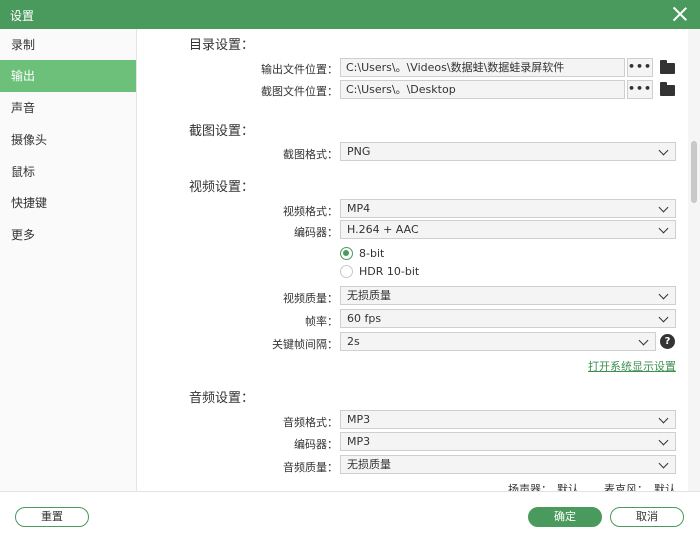 Image resolution: width=700 pixels, height=541 pixels. I want to click on screenshot-format-select: PNG, so click(508, 151).